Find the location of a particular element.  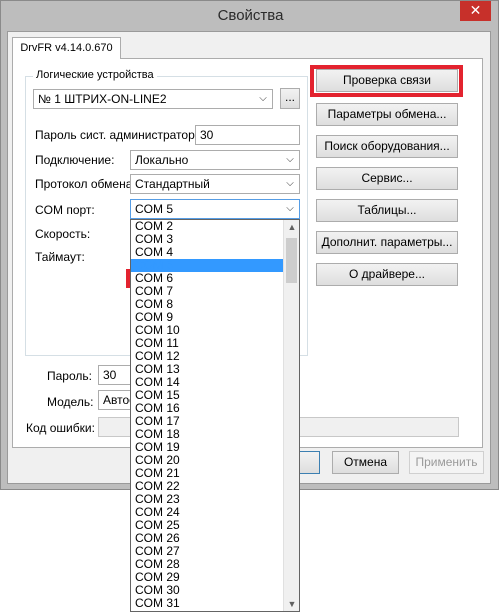

protocol-label: Протокол обмена: is located at coordinates (85, 184).